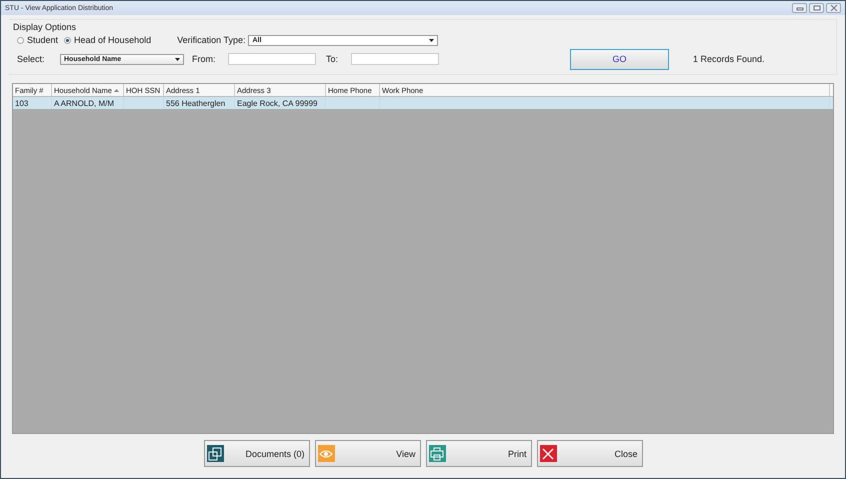 This screenshot has height=479, width=846. I want to click on minimize-button, so click(799, 8).